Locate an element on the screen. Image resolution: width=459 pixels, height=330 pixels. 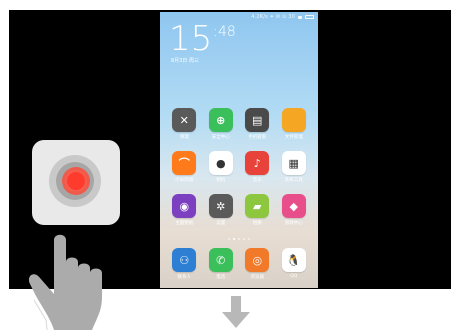
app-browser: ◎ 浏览器 is located at coordinates (257, 264).